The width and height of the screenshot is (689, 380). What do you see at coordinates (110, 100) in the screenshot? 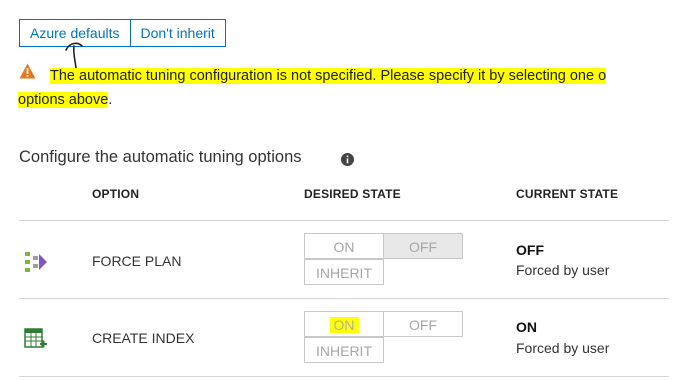
I see `warning-period: .` at bounding box center [110, 100].